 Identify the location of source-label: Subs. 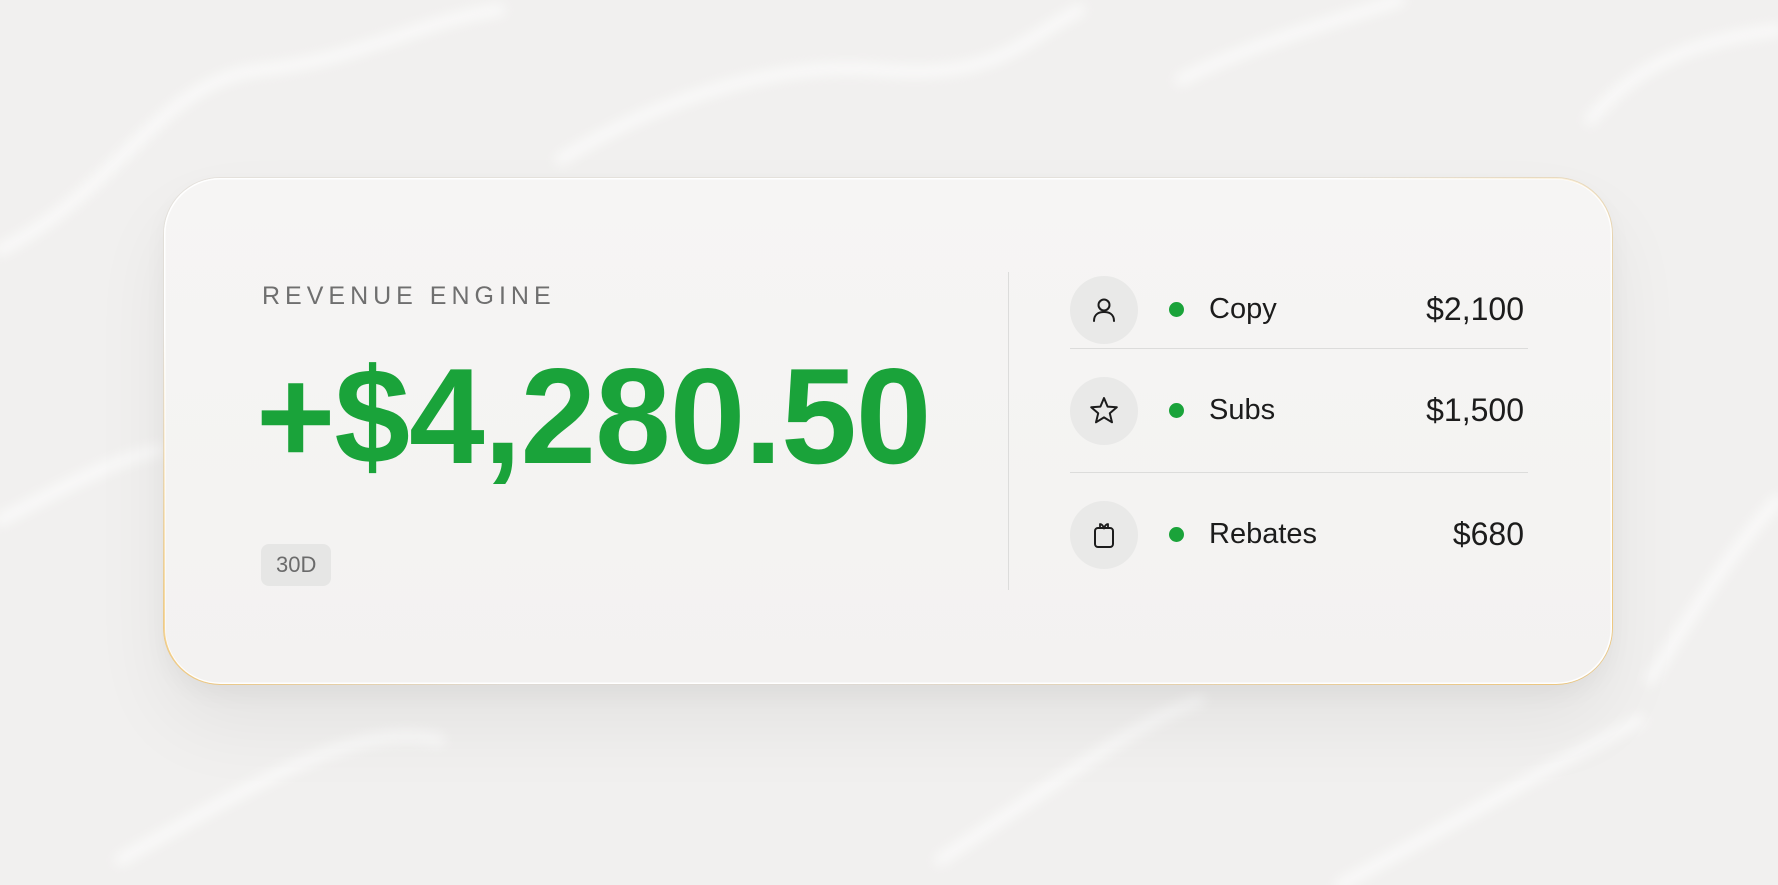
(1242, 410).